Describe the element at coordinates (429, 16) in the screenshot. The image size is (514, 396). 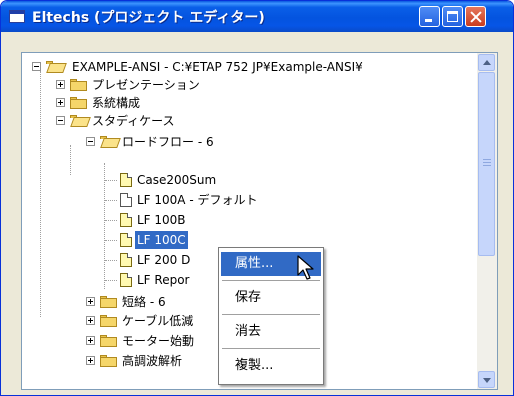
I see `minimize-button` at that location.